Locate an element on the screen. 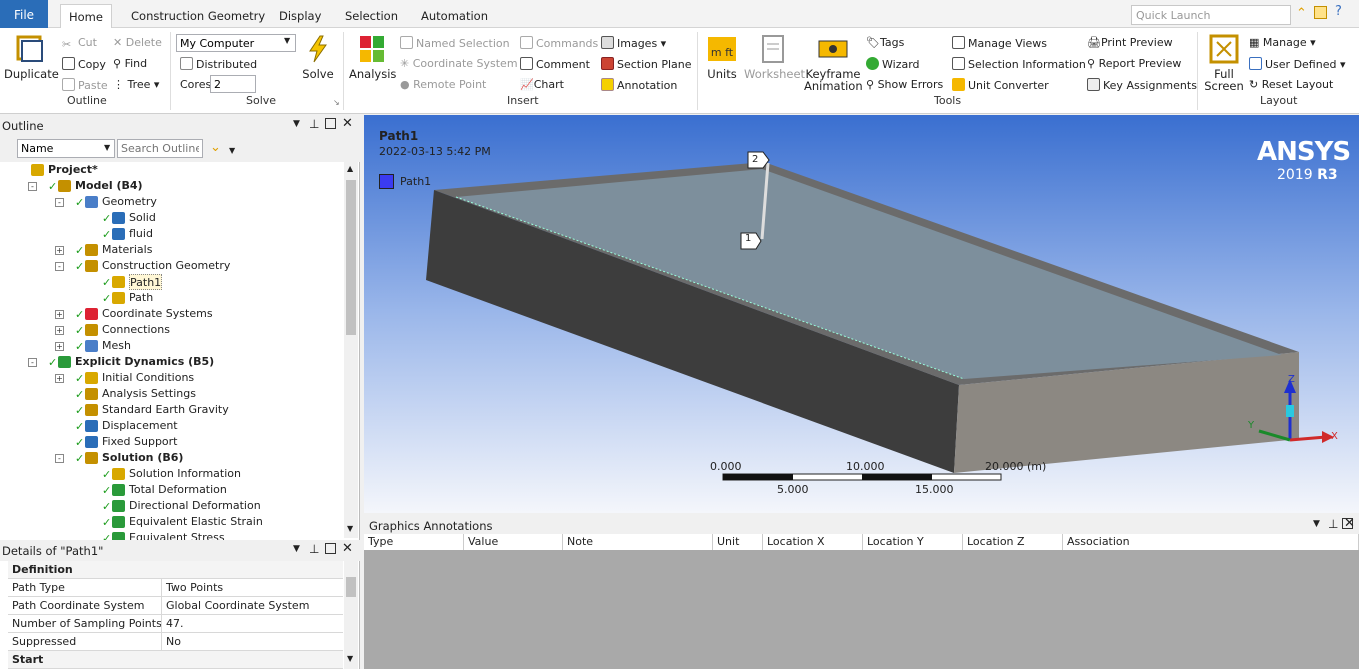 This screenshot has width=1359, height=669. find-button: ⚲ Find is located at coordinates (130, 64).